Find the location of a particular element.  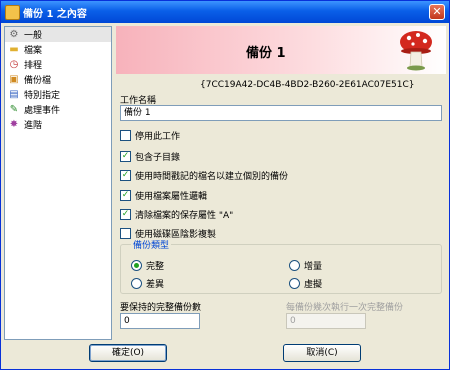

full-every-input: 0 is located at coordinates (326, 321).